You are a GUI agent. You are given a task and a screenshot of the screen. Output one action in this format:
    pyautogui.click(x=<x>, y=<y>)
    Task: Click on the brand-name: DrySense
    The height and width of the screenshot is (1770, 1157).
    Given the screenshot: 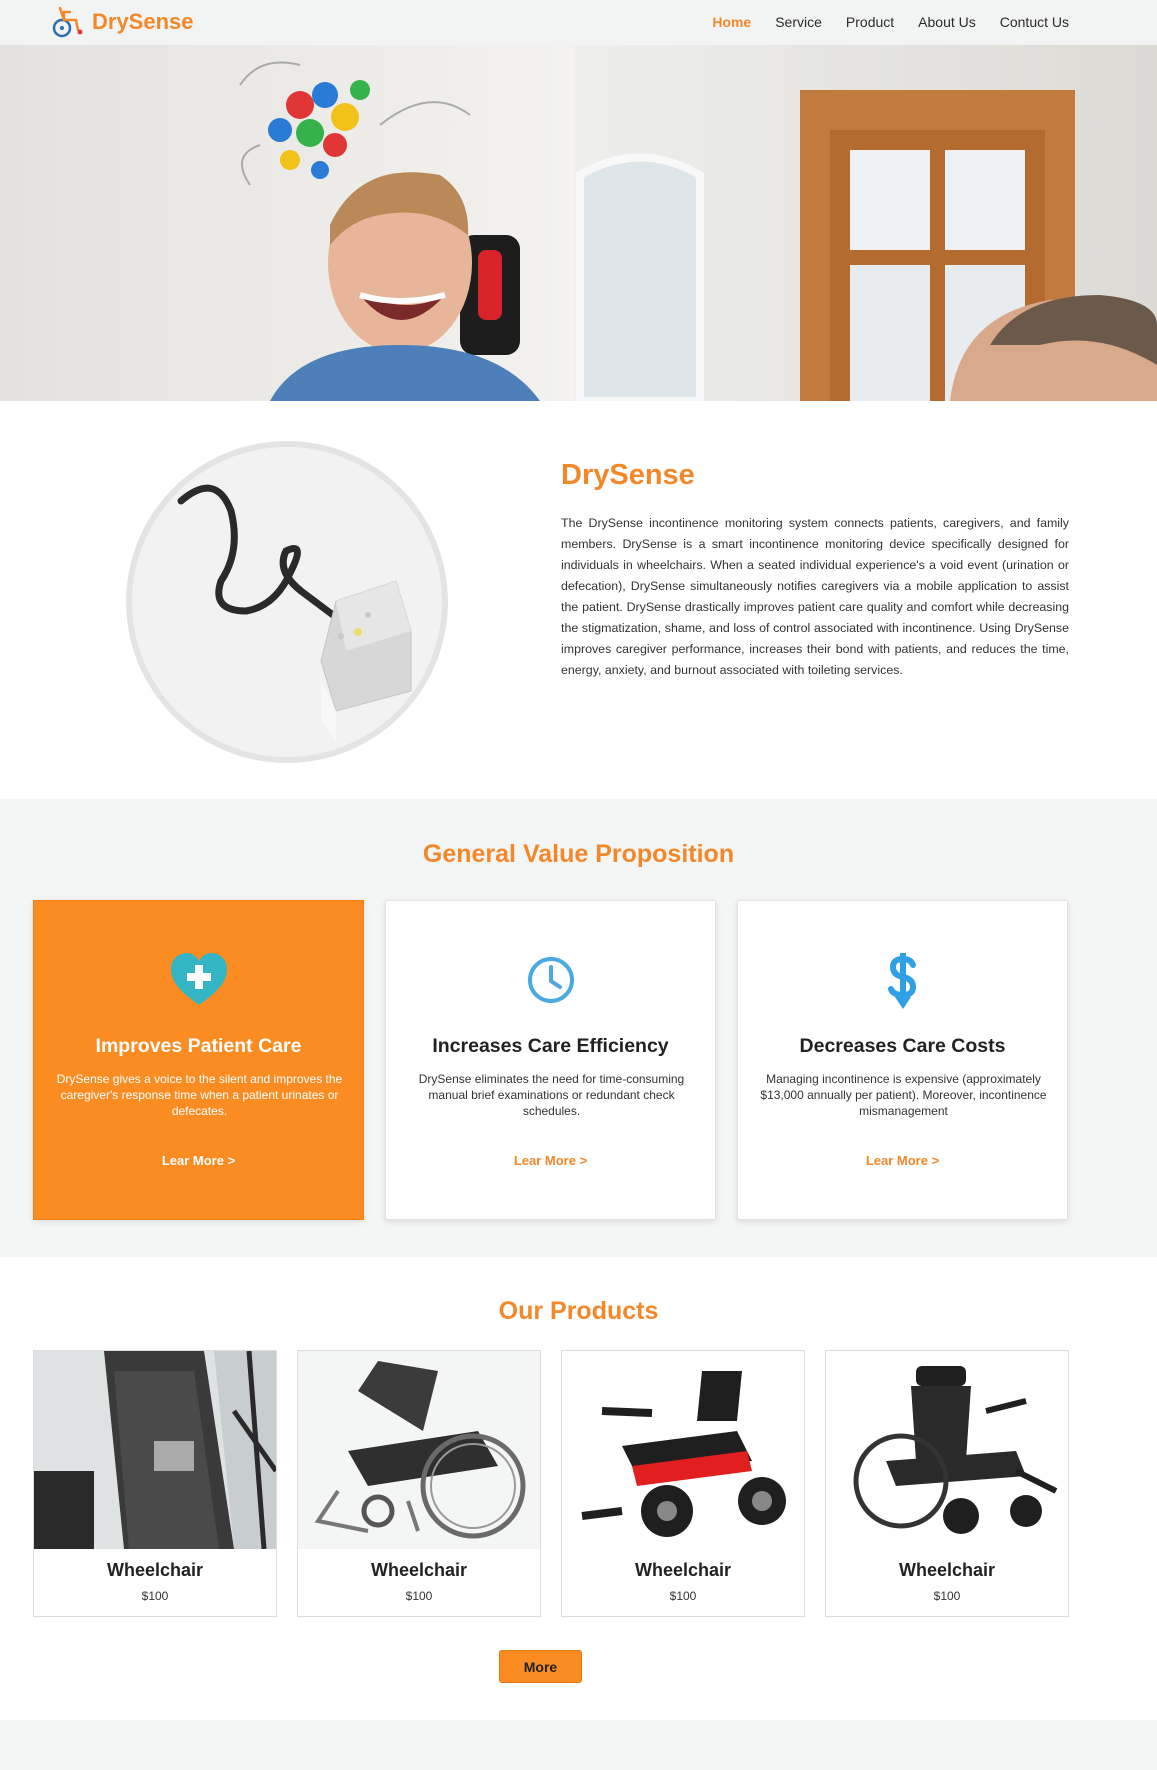 What is the action you would take?
    pyautogui.click(x=143, y=21)
    